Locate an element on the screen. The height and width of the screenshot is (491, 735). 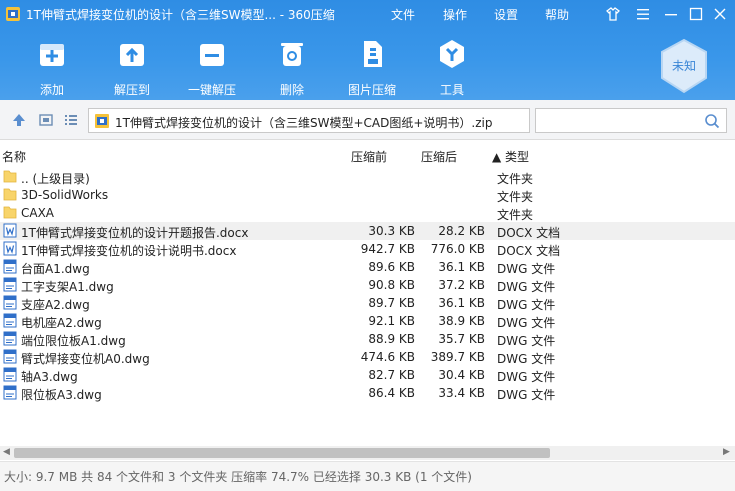
column-name: 名称 is located at coordinates (14, 156).